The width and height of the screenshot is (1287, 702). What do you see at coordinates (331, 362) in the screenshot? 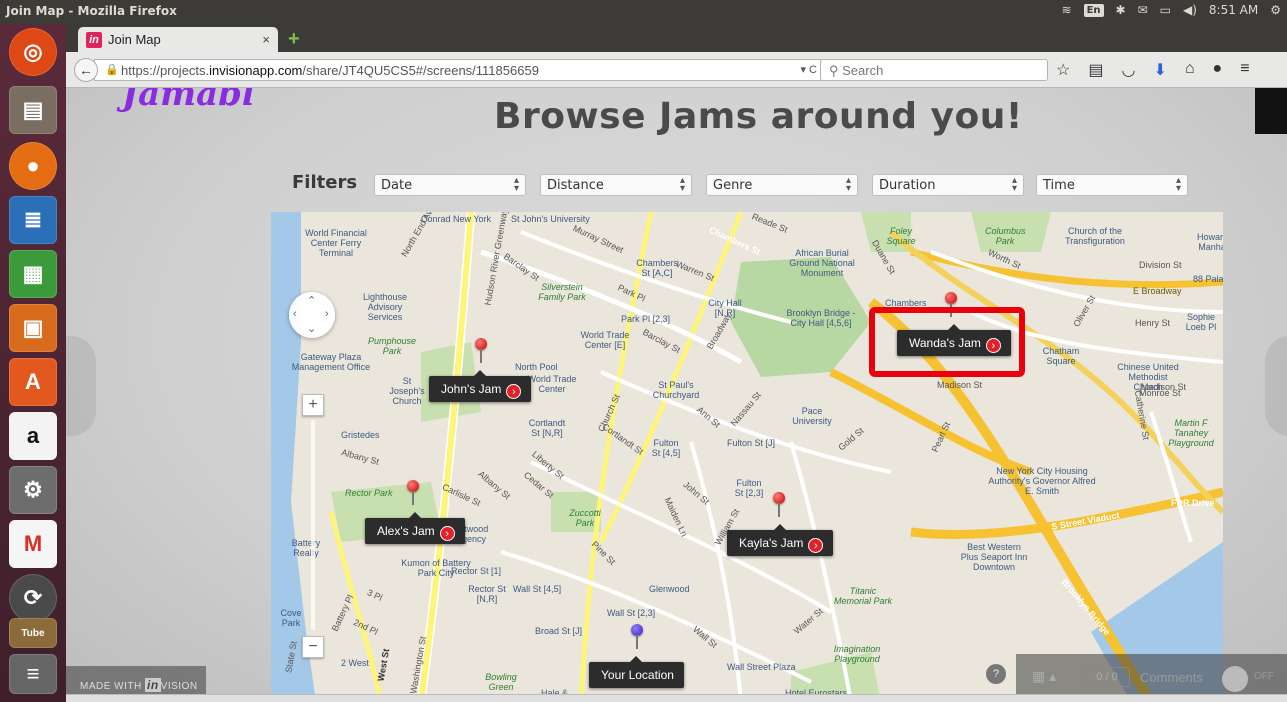
I see `place-label: Gateway Plaza Management Office` at bounding box center [331, 362].